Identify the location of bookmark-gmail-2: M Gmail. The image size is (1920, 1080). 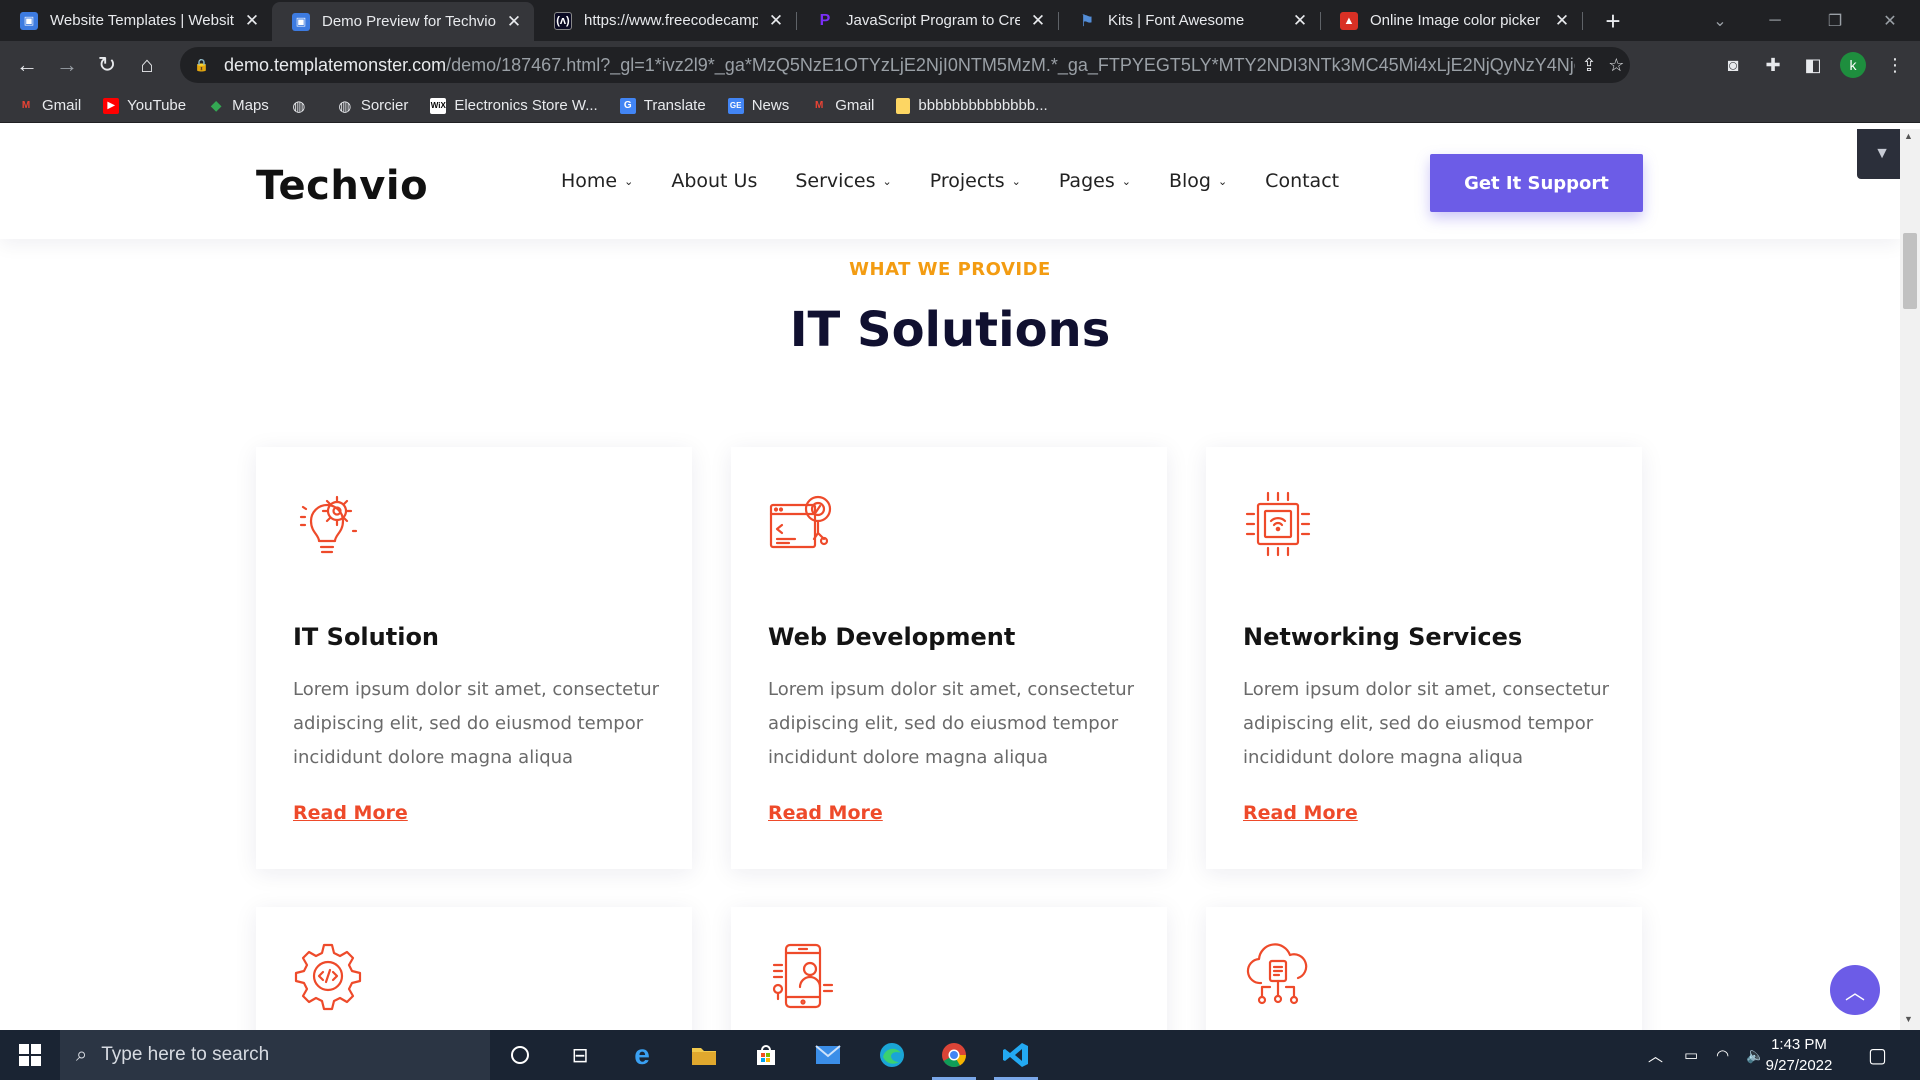
(842, 105).